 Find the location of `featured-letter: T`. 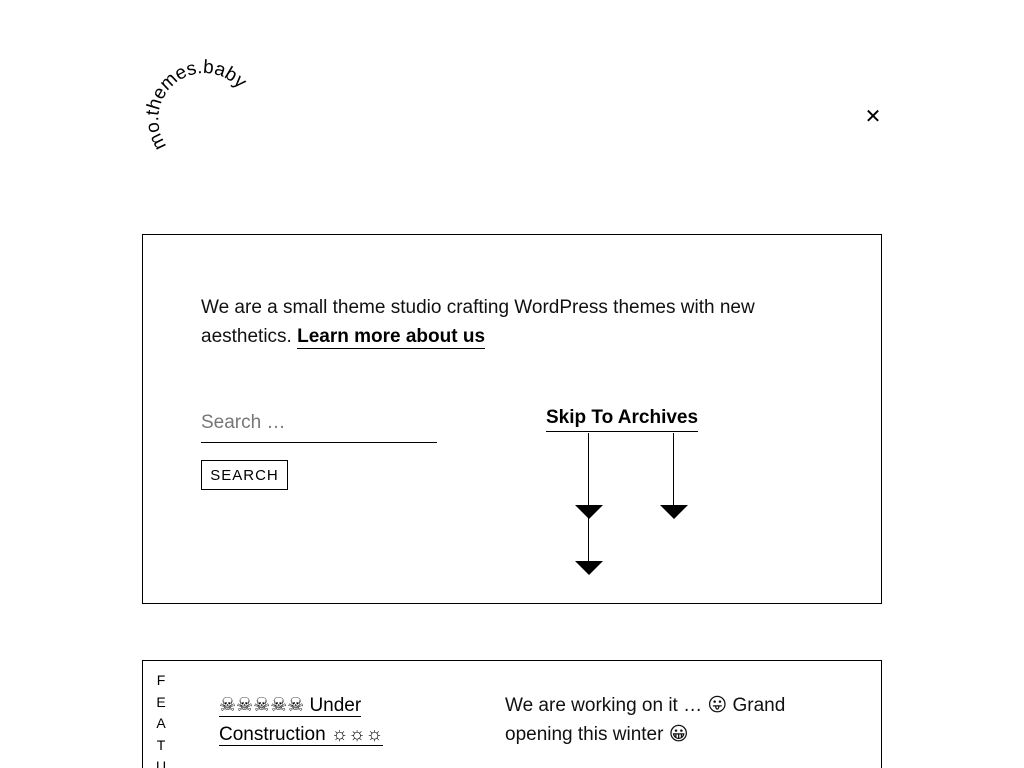

featured-letter: T is located at coordinates (161, 744).